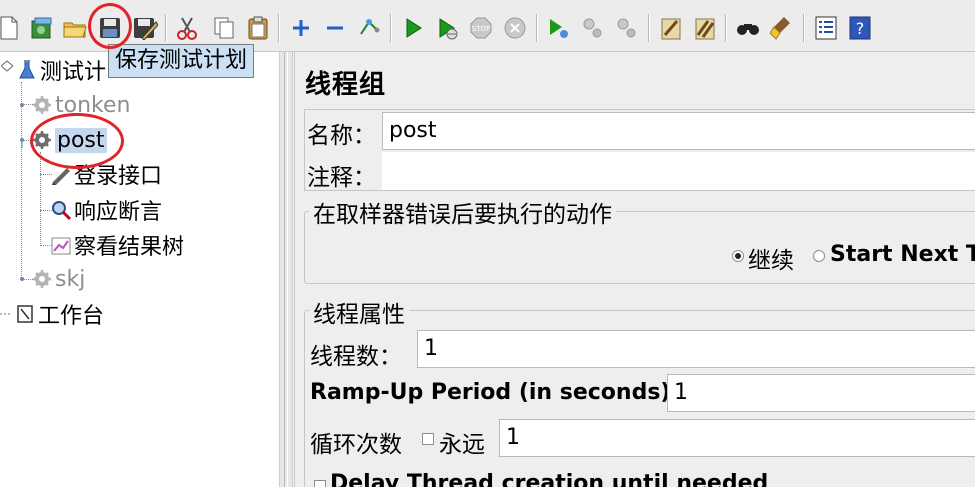 This screenshot has width=975, height=487. What do you see at coordinates (61, 174) in the screenshot?
I see `pencil-icon` at bounding box center [61, 174].